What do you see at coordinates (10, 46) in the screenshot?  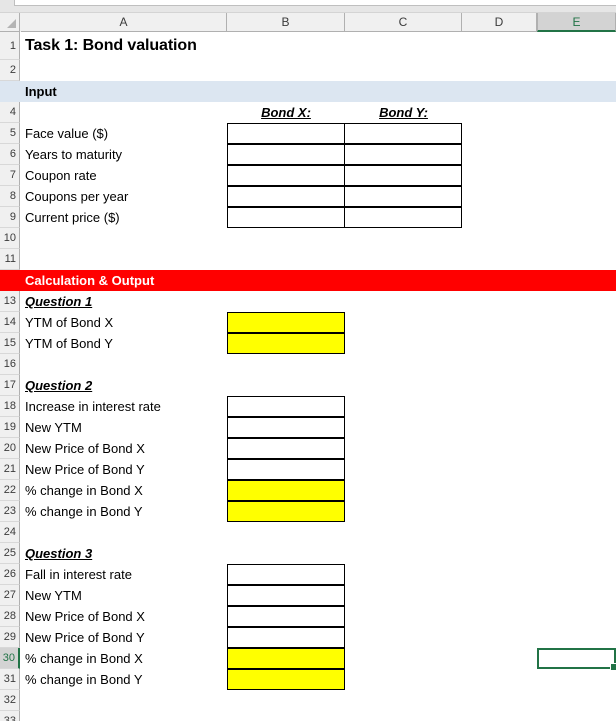 I see `row-header-1: 1` at bounding box center [10, 46].